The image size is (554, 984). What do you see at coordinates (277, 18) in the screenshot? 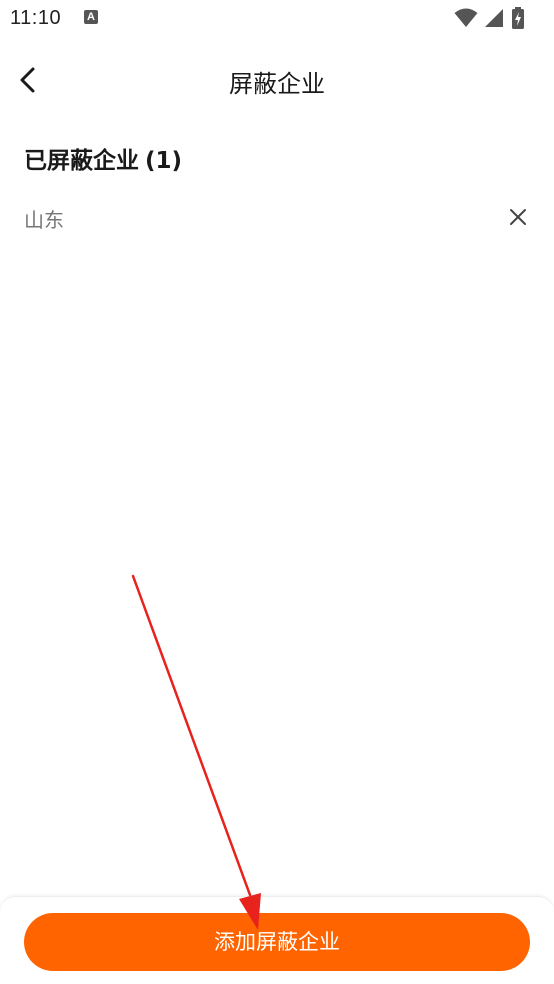
I see `status-bar: 11:10 A` at bounding box center [277, 18].